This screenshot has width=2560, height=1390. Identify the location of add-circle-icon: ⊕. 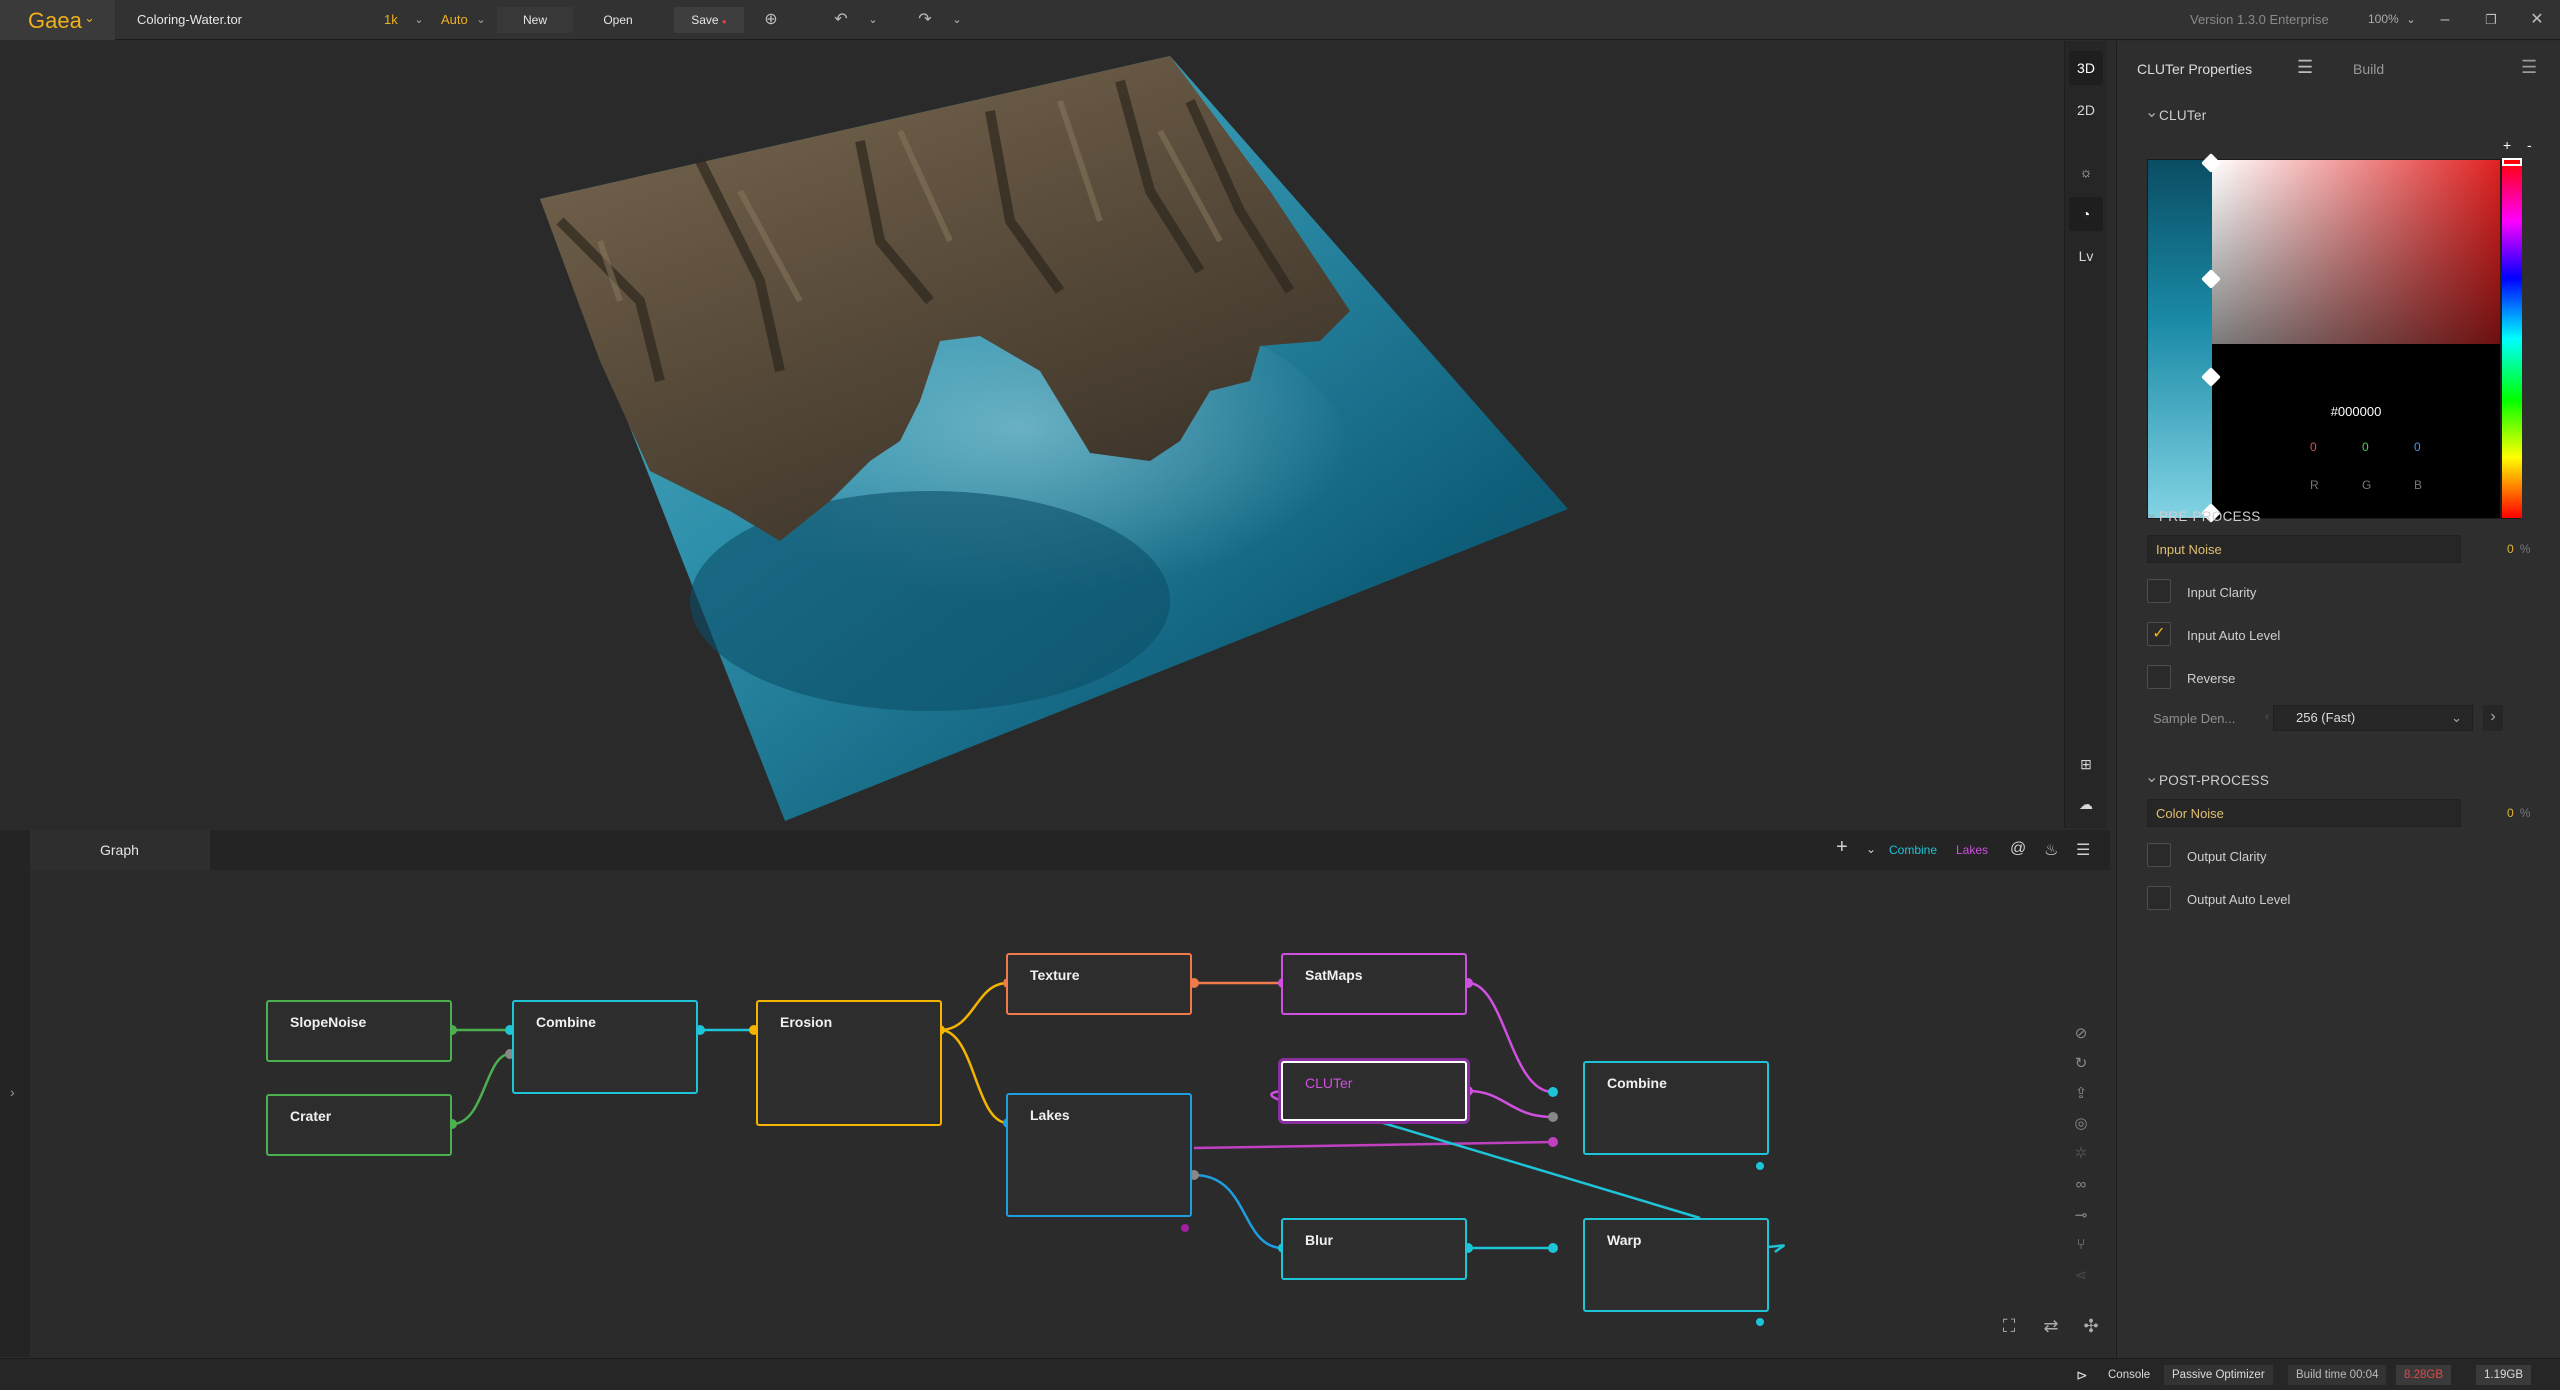
(771, 20).